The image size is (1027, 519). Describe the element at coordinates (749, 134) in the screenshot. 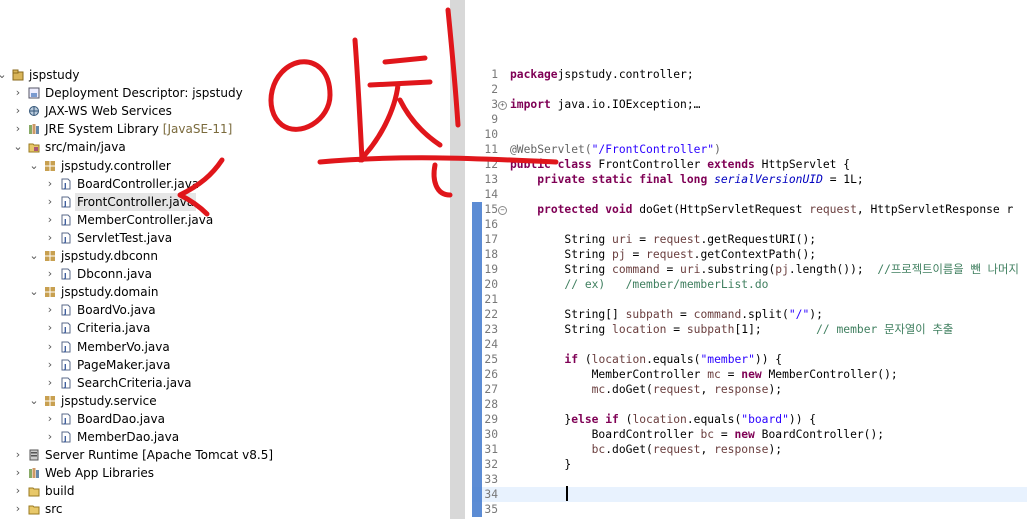

I see `code-line: 10` at that location.